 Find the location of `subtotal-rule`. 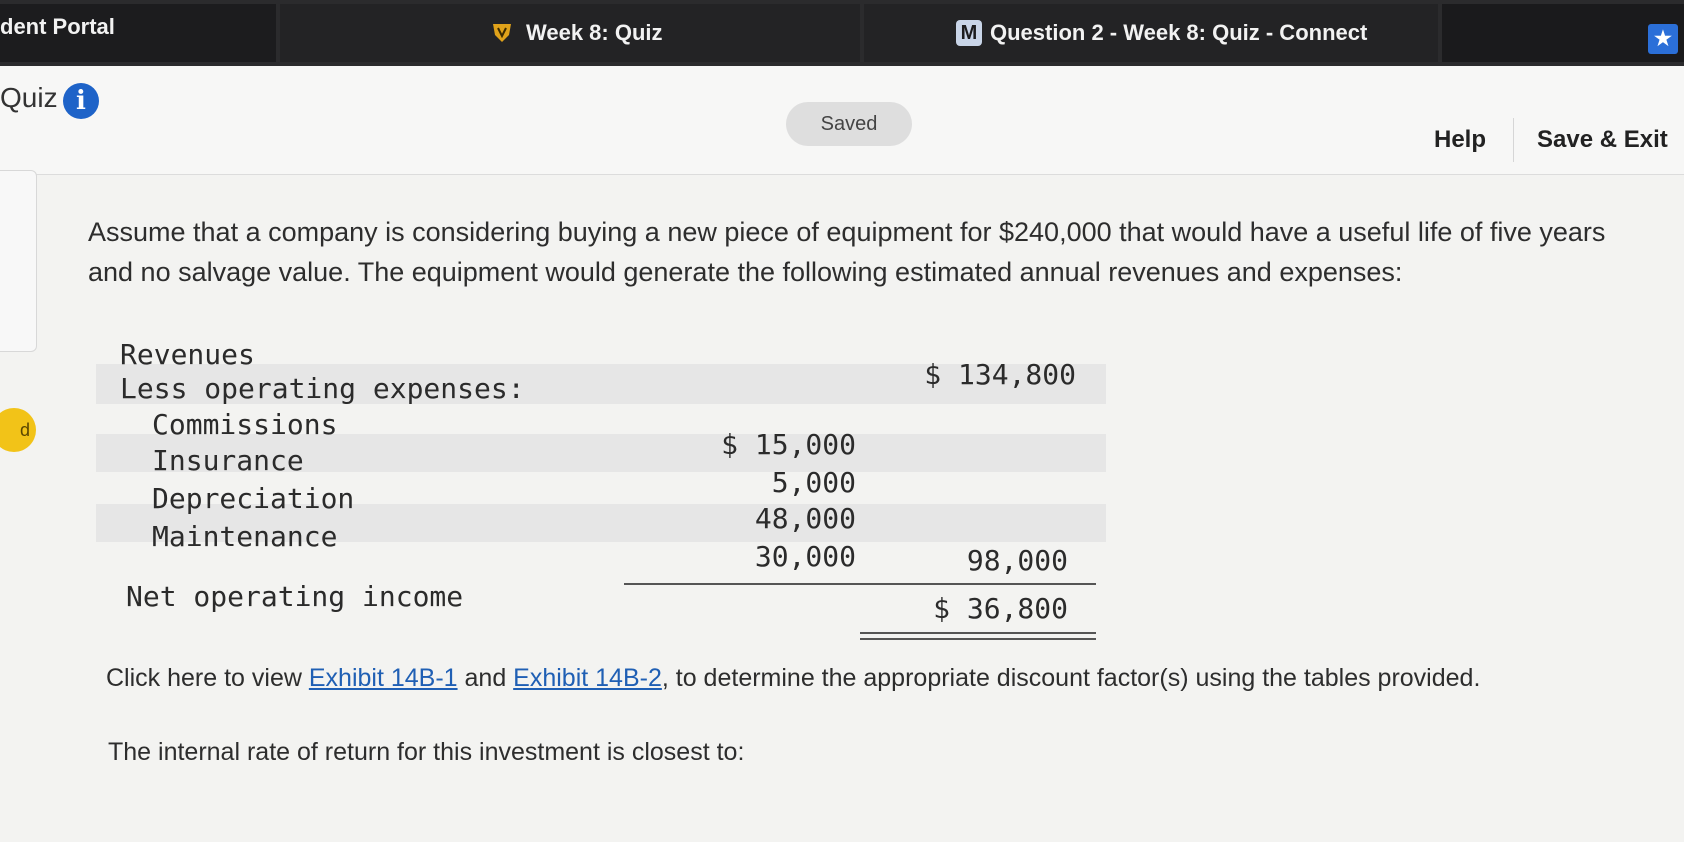

subtotal-rule is located at coordinates (860, 584).